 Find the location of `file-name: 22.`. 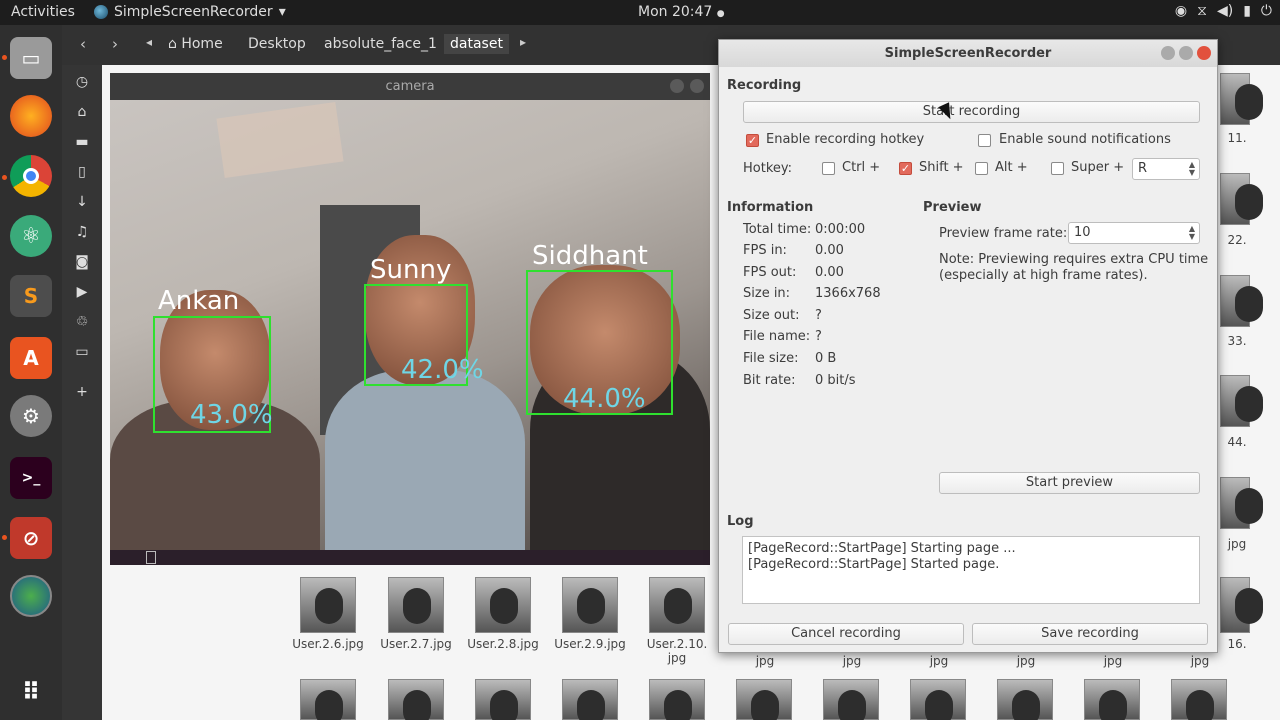

file-name: 22. is located at coordinates (1237, 240).